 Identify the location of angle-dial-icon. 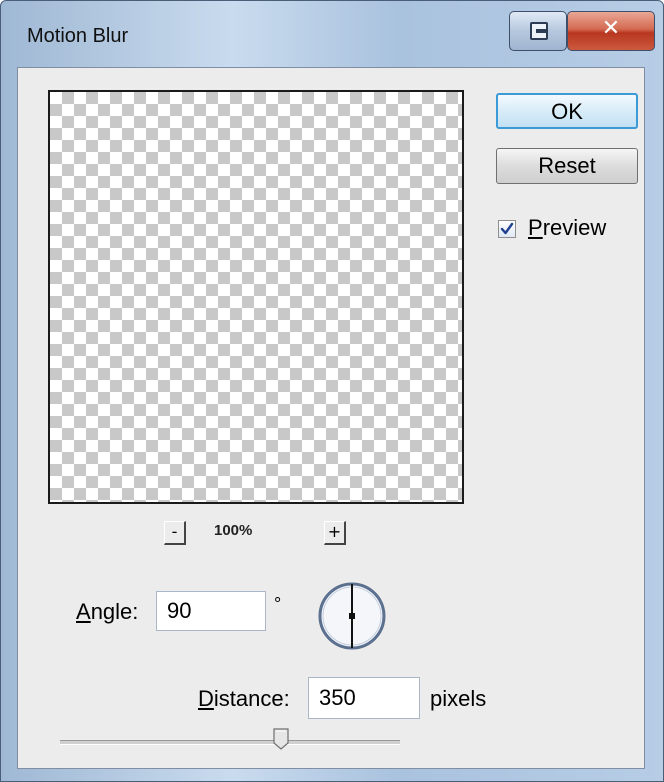
(352, 616).